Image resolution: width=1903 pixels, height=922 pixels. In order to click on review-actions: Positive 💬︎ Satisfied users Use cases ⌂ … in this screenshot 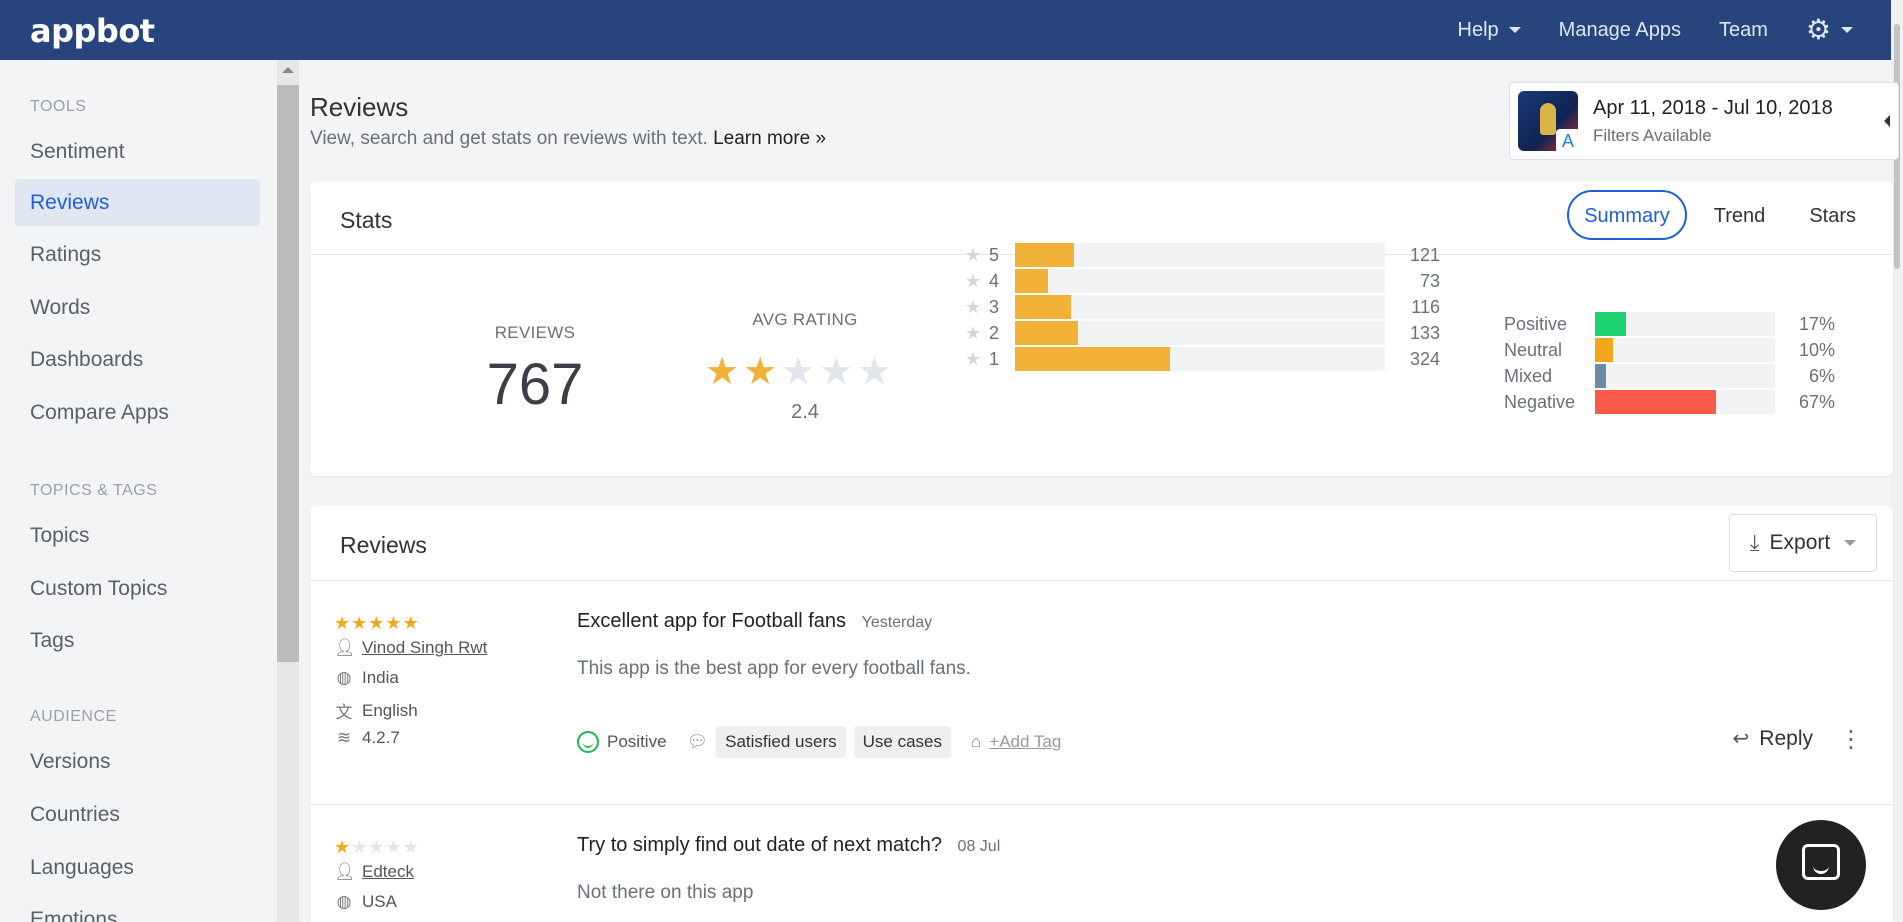, I will do `click(819, 742)`.